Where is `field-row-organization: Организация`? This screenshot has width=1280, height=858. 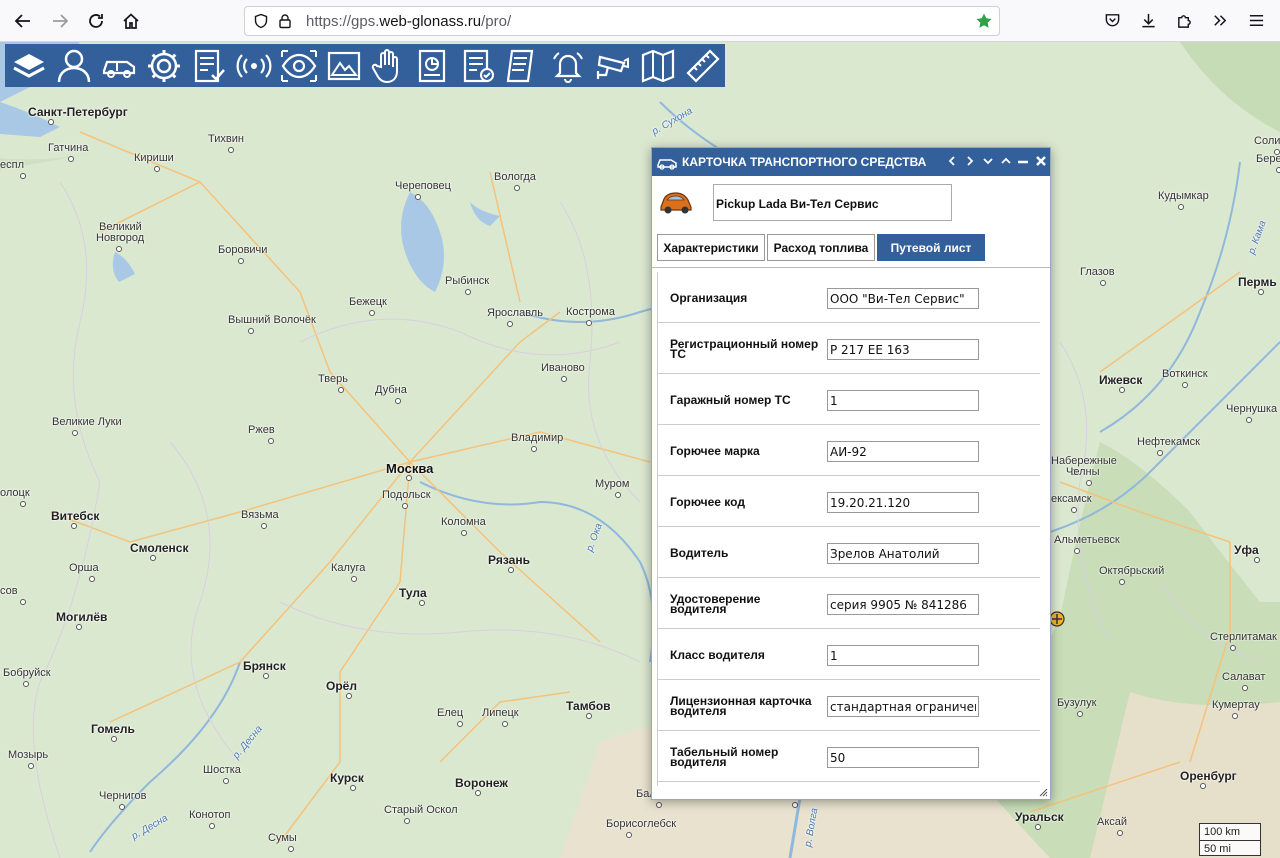 field-row-organization: Организация is located at coordinates (849, 297).